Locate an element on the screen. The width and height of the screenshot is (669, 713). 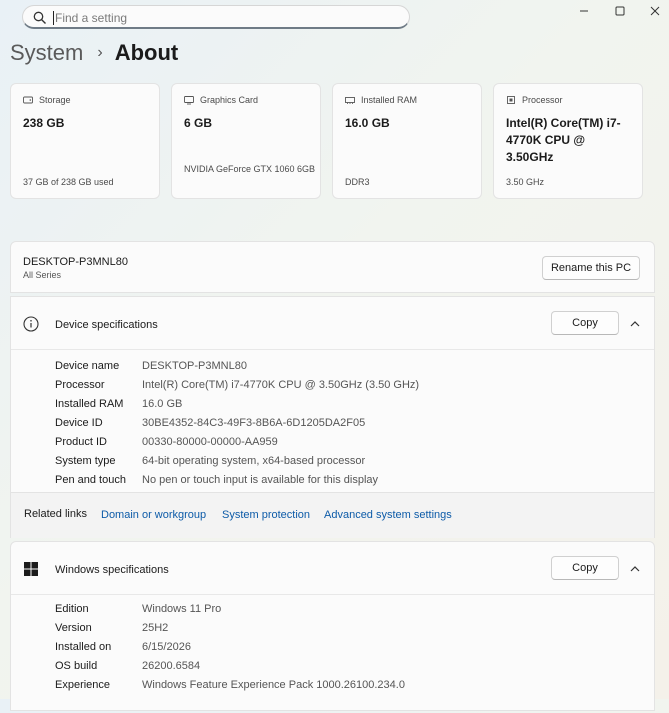
card-value: 16.0 GB is located at coordinates (367, 123).